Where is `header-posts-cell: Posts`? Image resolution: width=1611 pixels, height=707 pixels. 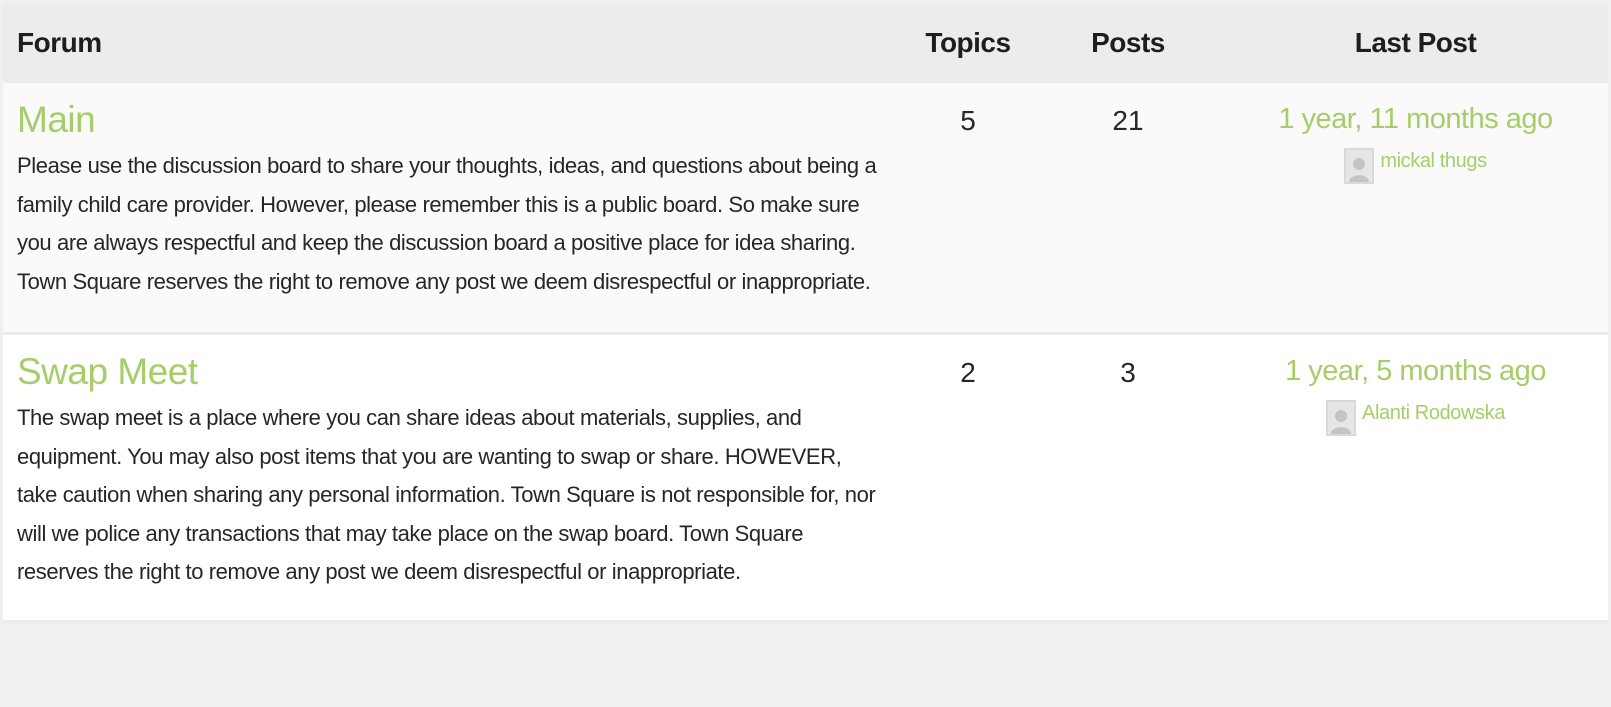
header-posts-cell: Posts is located at coordinates (1128, 43).